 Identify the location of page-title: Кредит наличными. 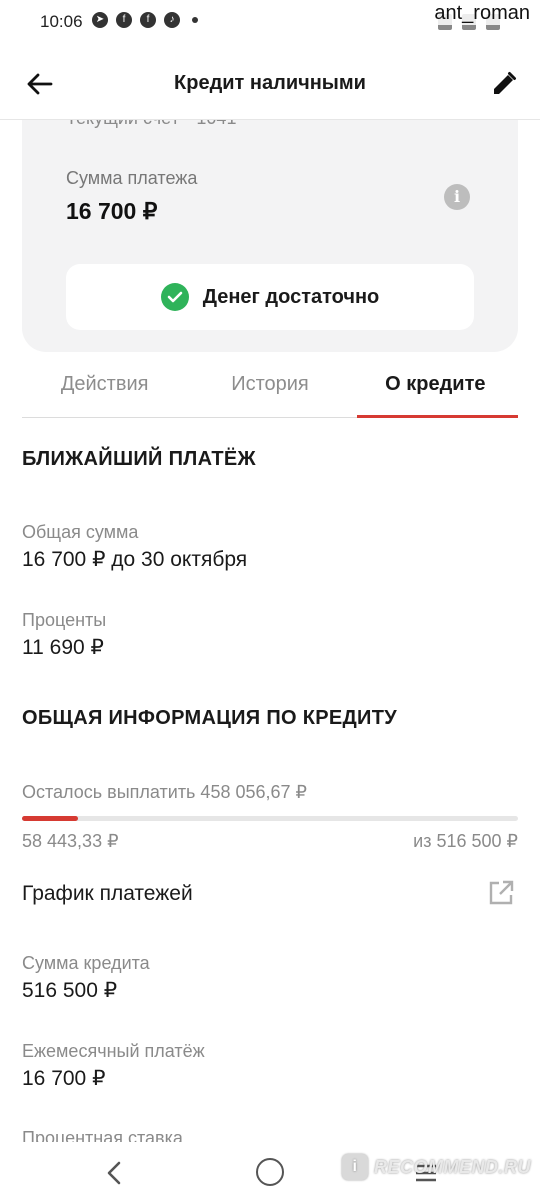
(270, 83).